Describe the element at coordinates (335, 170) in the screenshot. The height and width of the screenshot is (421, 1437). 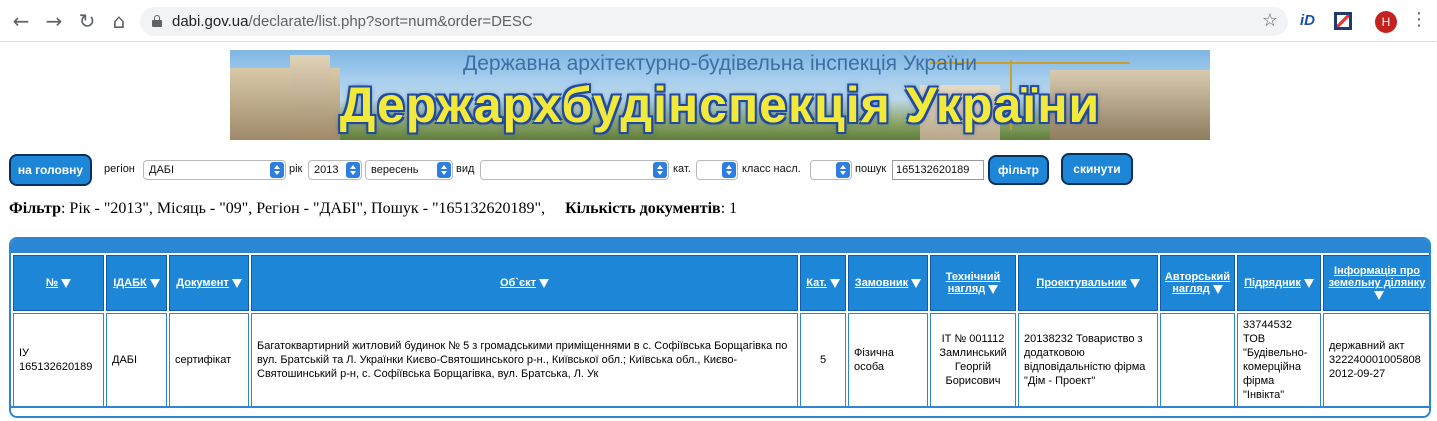
I see `year-select: 2013` at that location.